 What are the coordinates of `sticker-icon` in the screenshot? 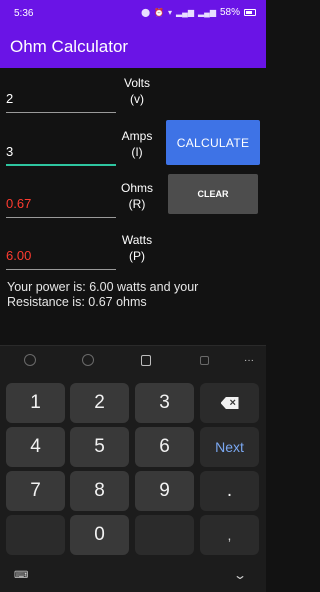 It's located at (88, 360).